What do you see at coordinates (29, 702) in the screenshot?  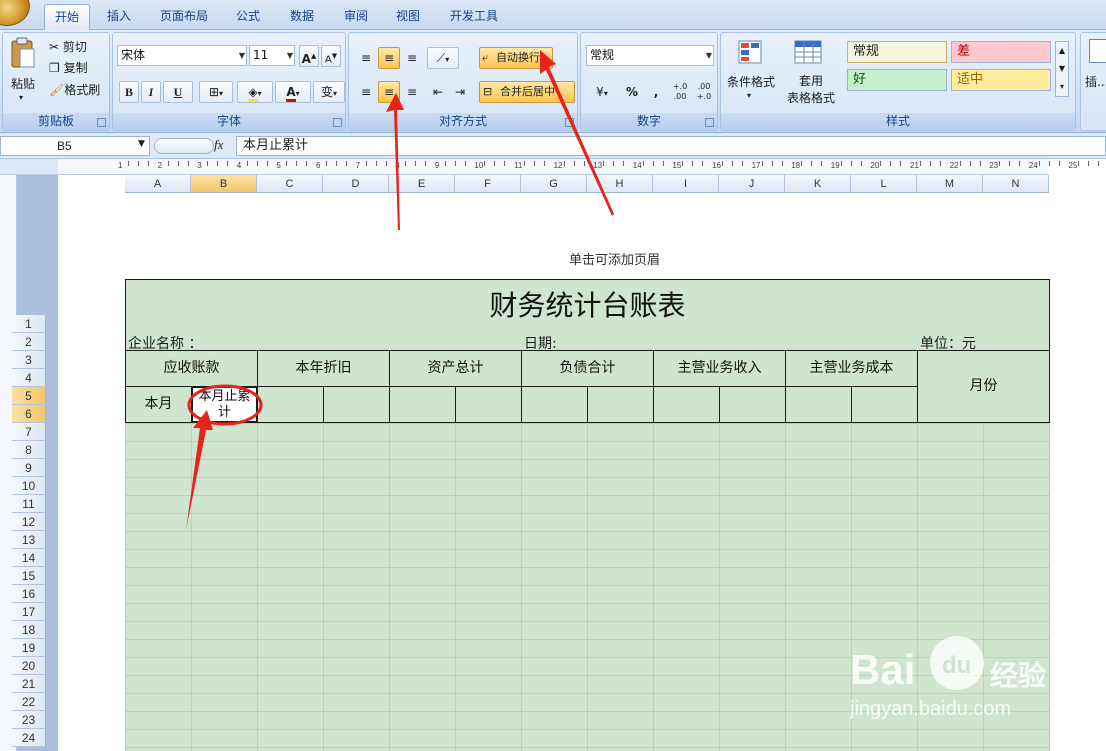 I see `row-header-22: 22` at bounding box center [29, 702].